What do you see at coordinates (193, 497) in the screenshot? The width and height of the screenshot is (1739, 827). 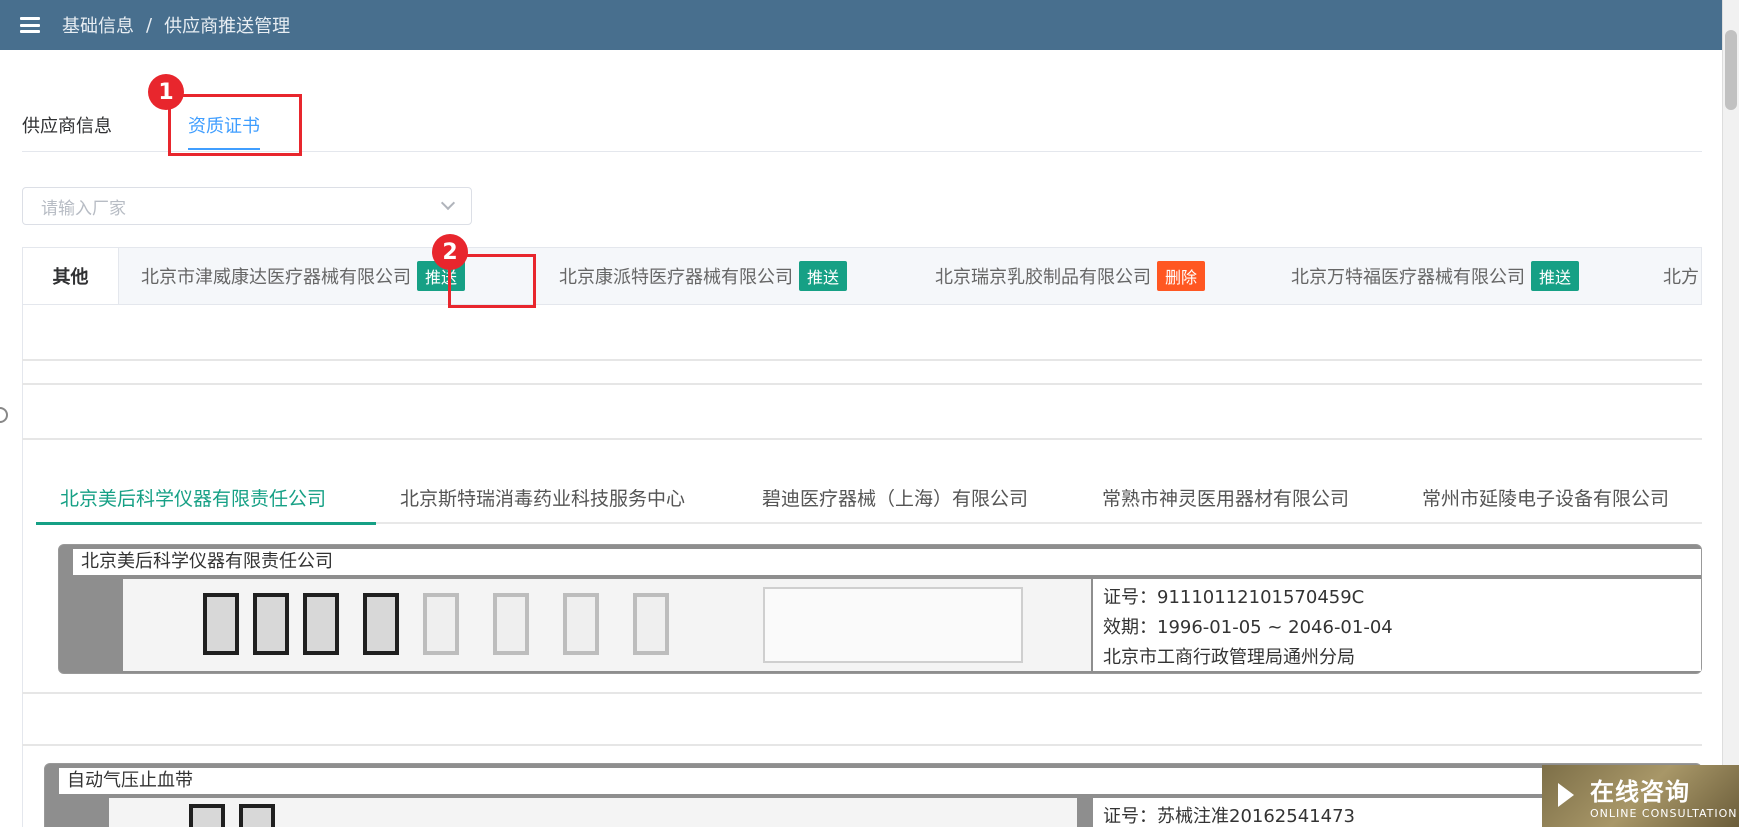 I see `mfr-tab-meihou: 北京美后科学仪器有限责任公司` at bounding box center [193, 497].